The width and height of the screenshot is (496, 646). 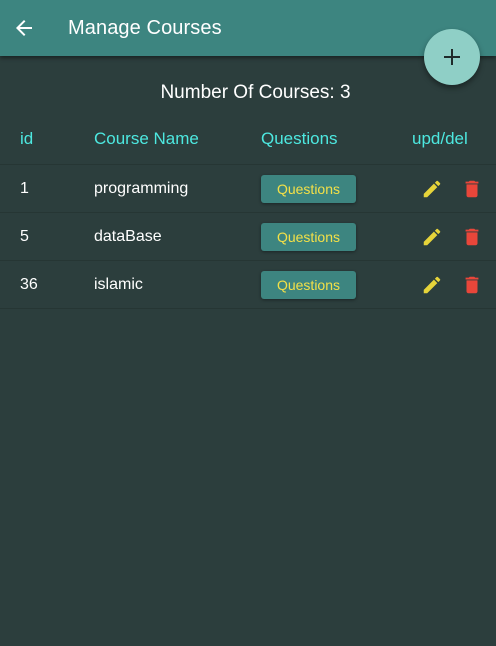 What do you see at coordinates (440, 138) in the screenshot?
I see `header-actions: upd/del` at bounding box center [440, 138].